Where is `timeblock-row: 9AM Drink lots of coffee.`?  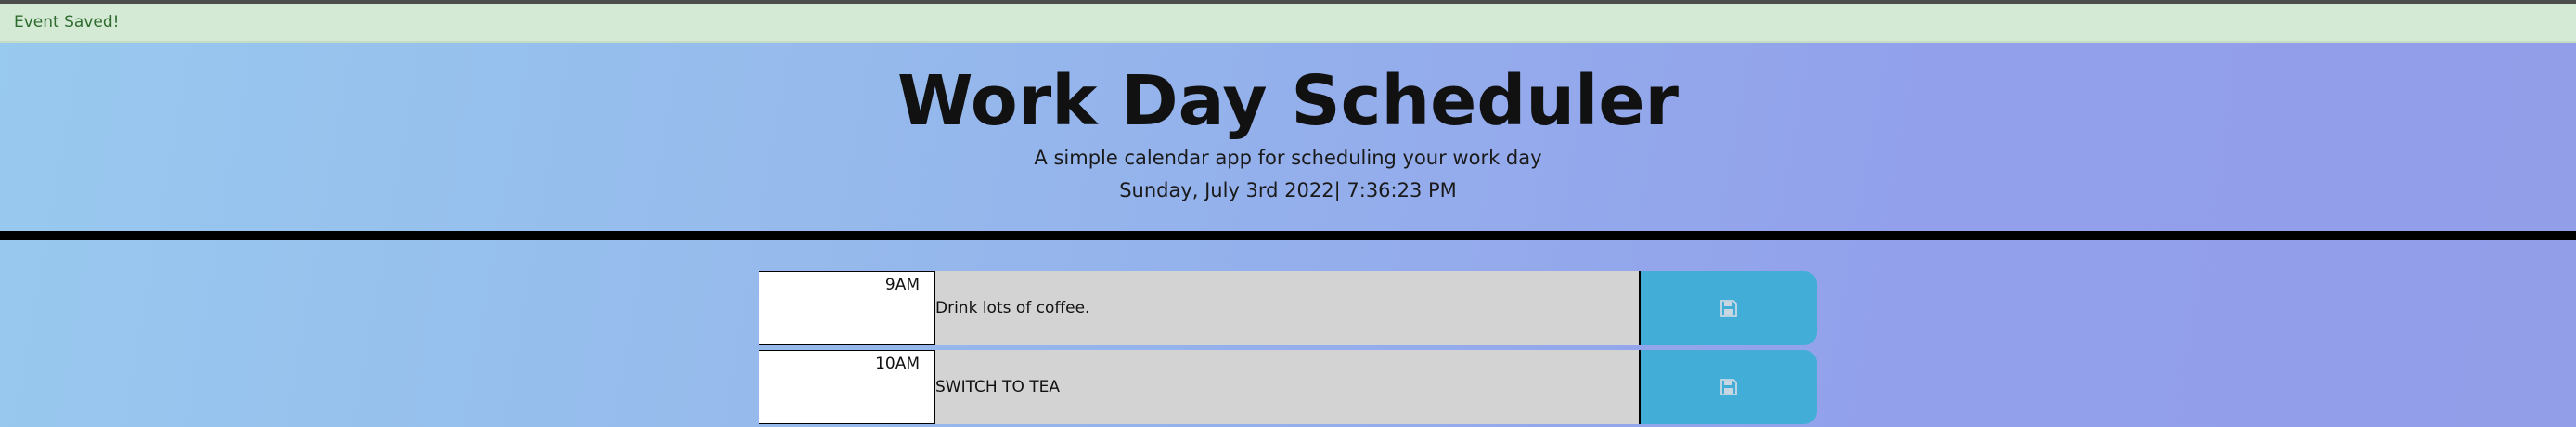
timeblock-row: 9AM Drink lots of coffee. is located at coordinates (1288, 308).